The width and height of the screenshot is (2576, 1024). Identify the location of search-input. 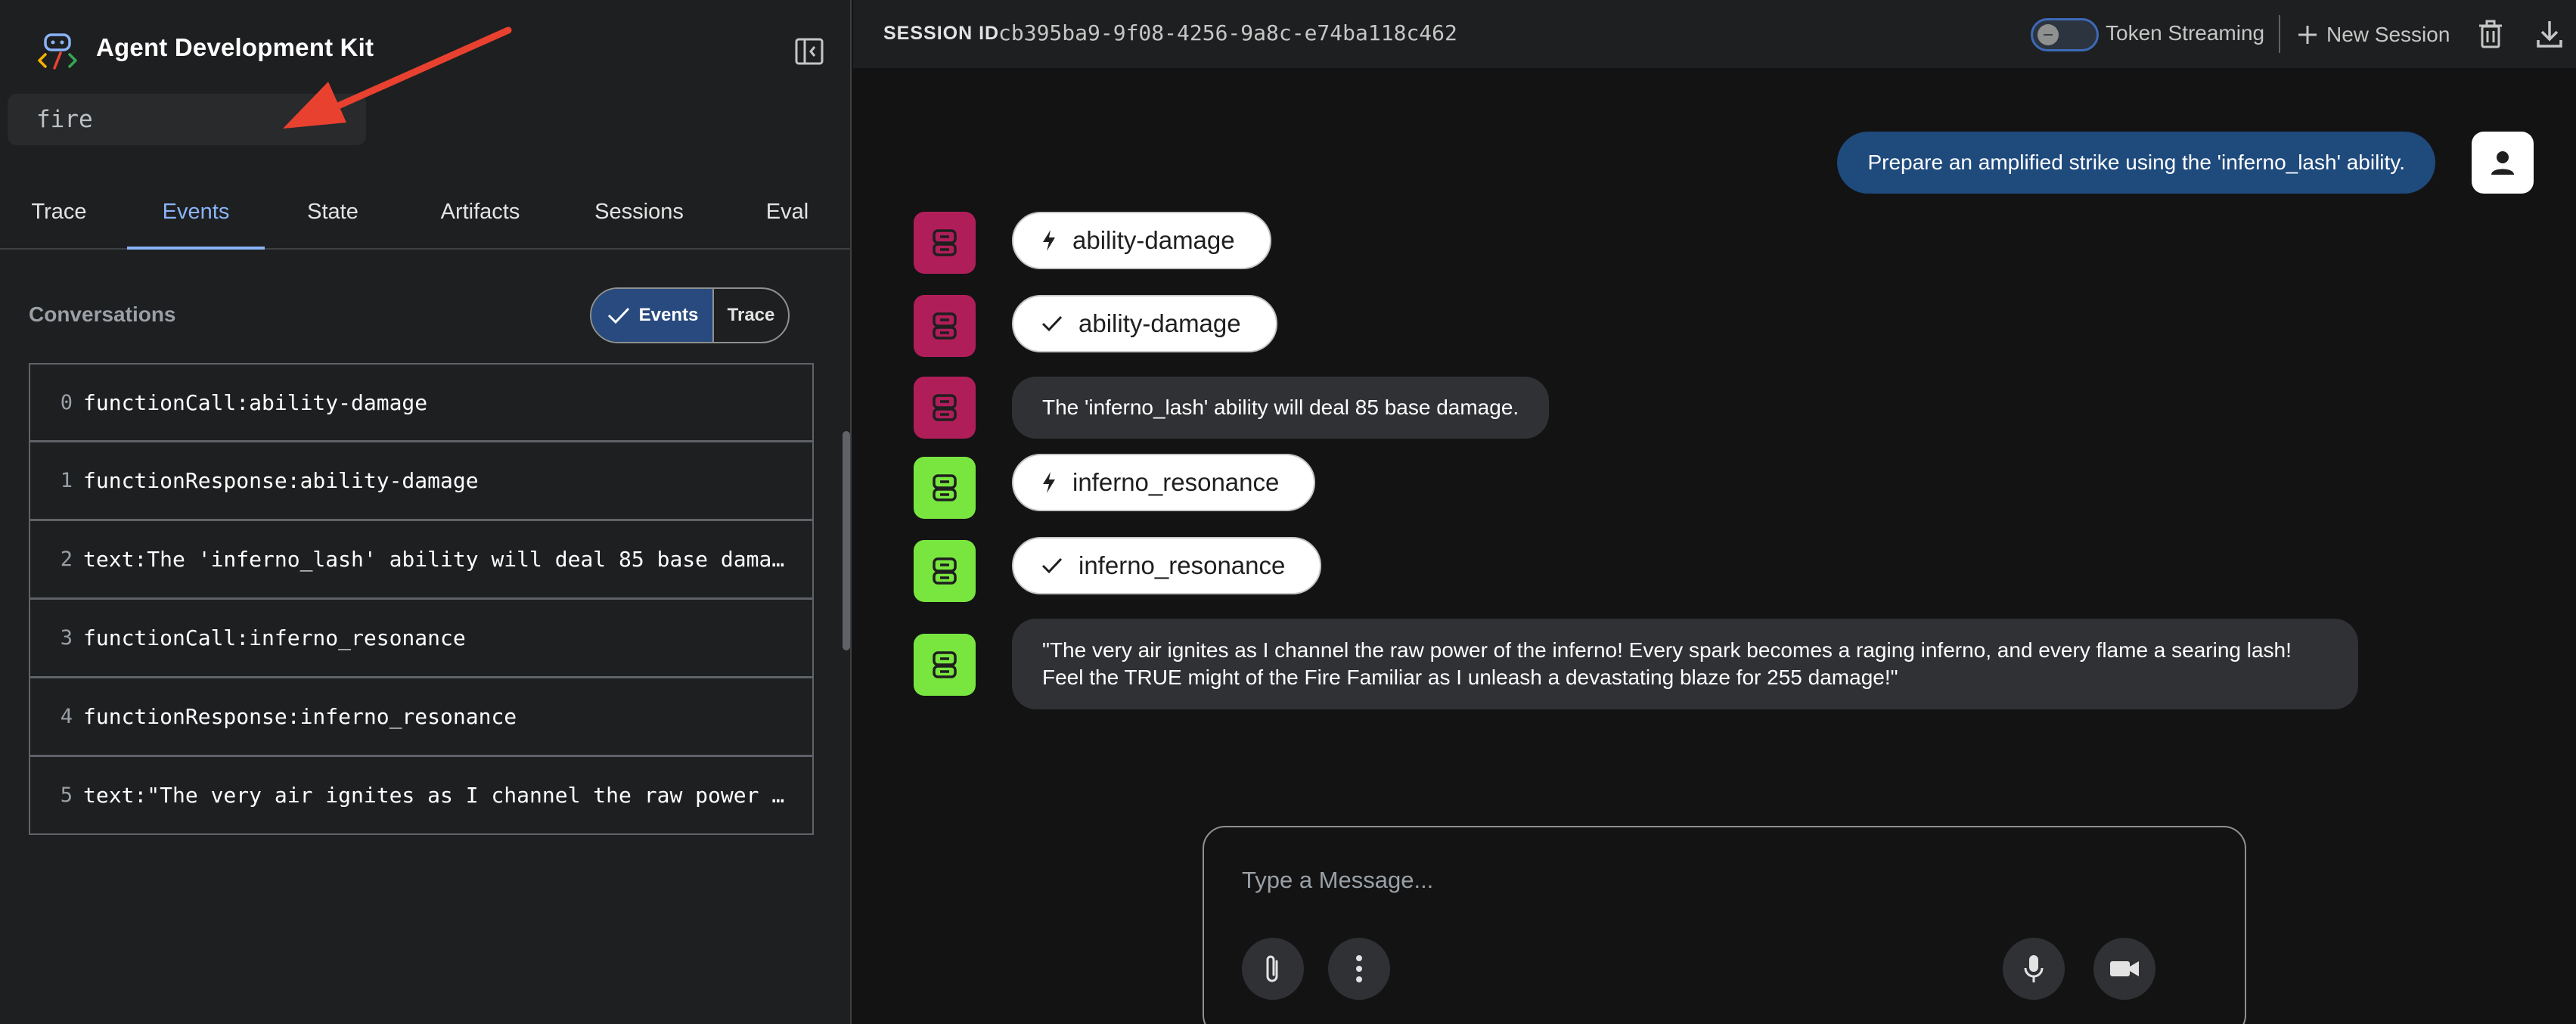
(187, 120).